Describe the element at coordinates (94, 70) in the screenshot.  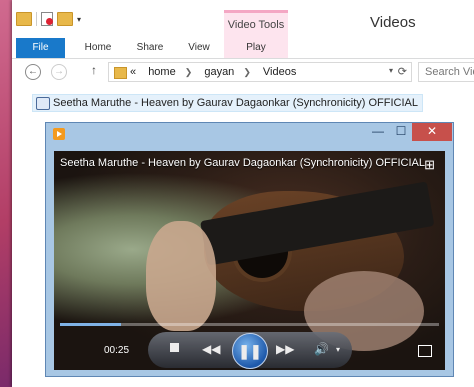
I see `up-arrow-icon: ↑` at that location.